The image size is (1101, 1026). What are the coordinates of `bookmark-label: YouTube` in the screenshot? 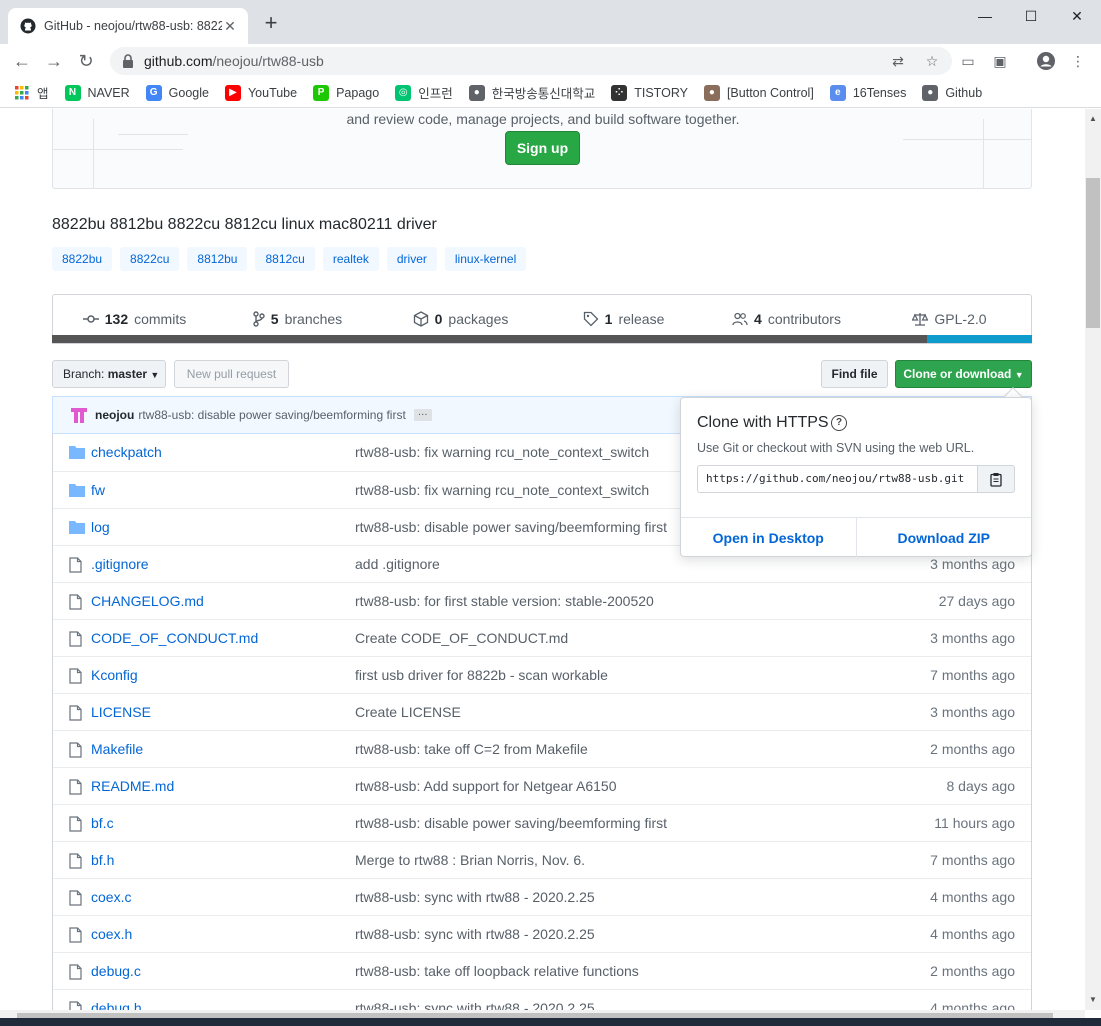 It's located at (272, 92).